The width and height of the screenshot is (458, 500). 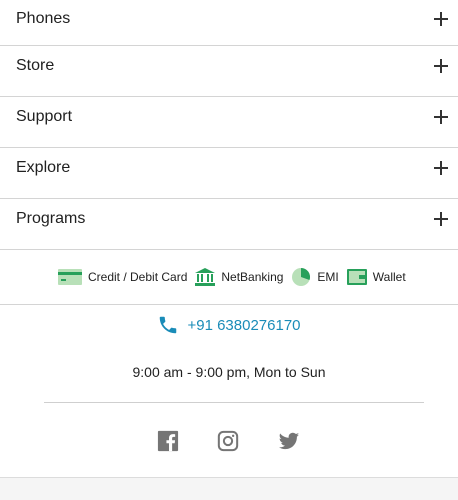 What do you see at coordinates (51, 218) in the screenshot?
I see `accordion-item-label: Programs` at bounding box center [51, 218].